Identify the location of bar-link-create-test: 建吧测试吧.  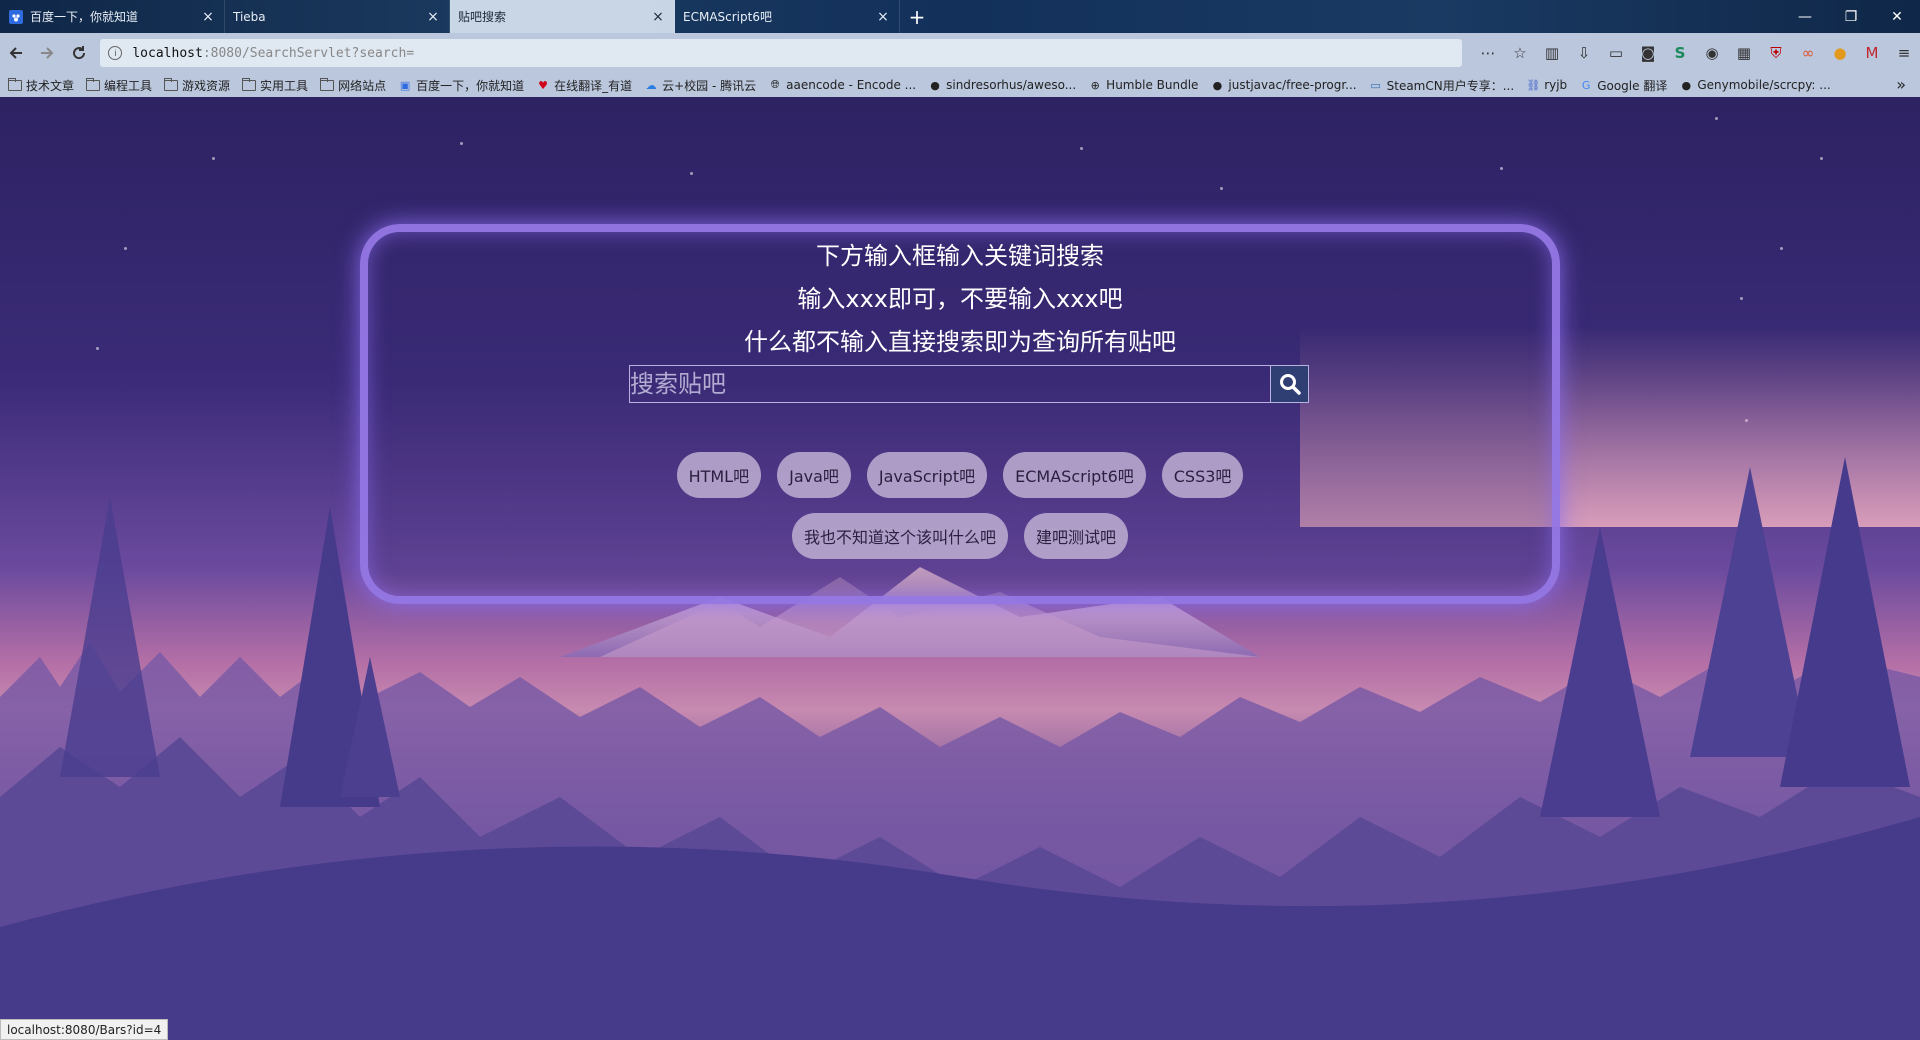
(1076, 536).